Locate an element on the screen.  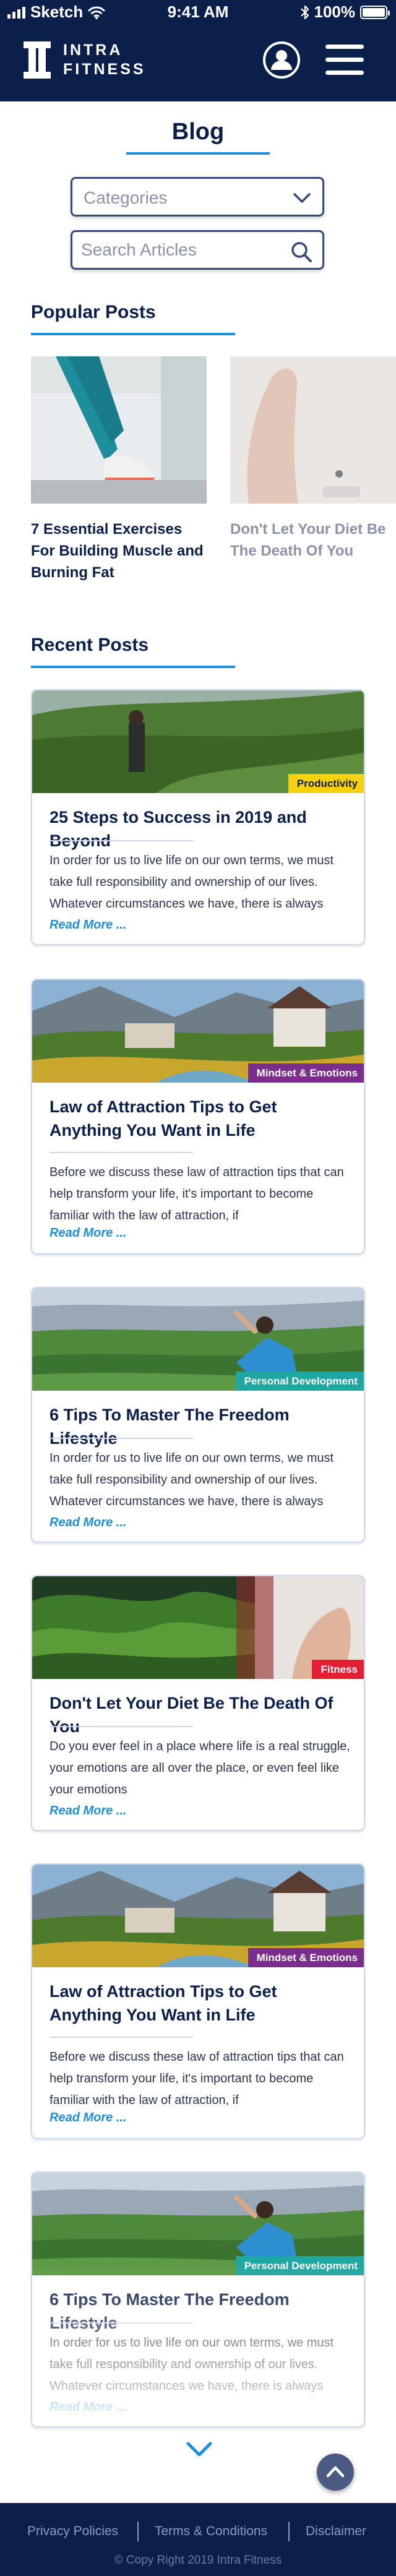
post-title: Don't Let Your Diet Be The Death Of You is located at coordinates (201, 1714).